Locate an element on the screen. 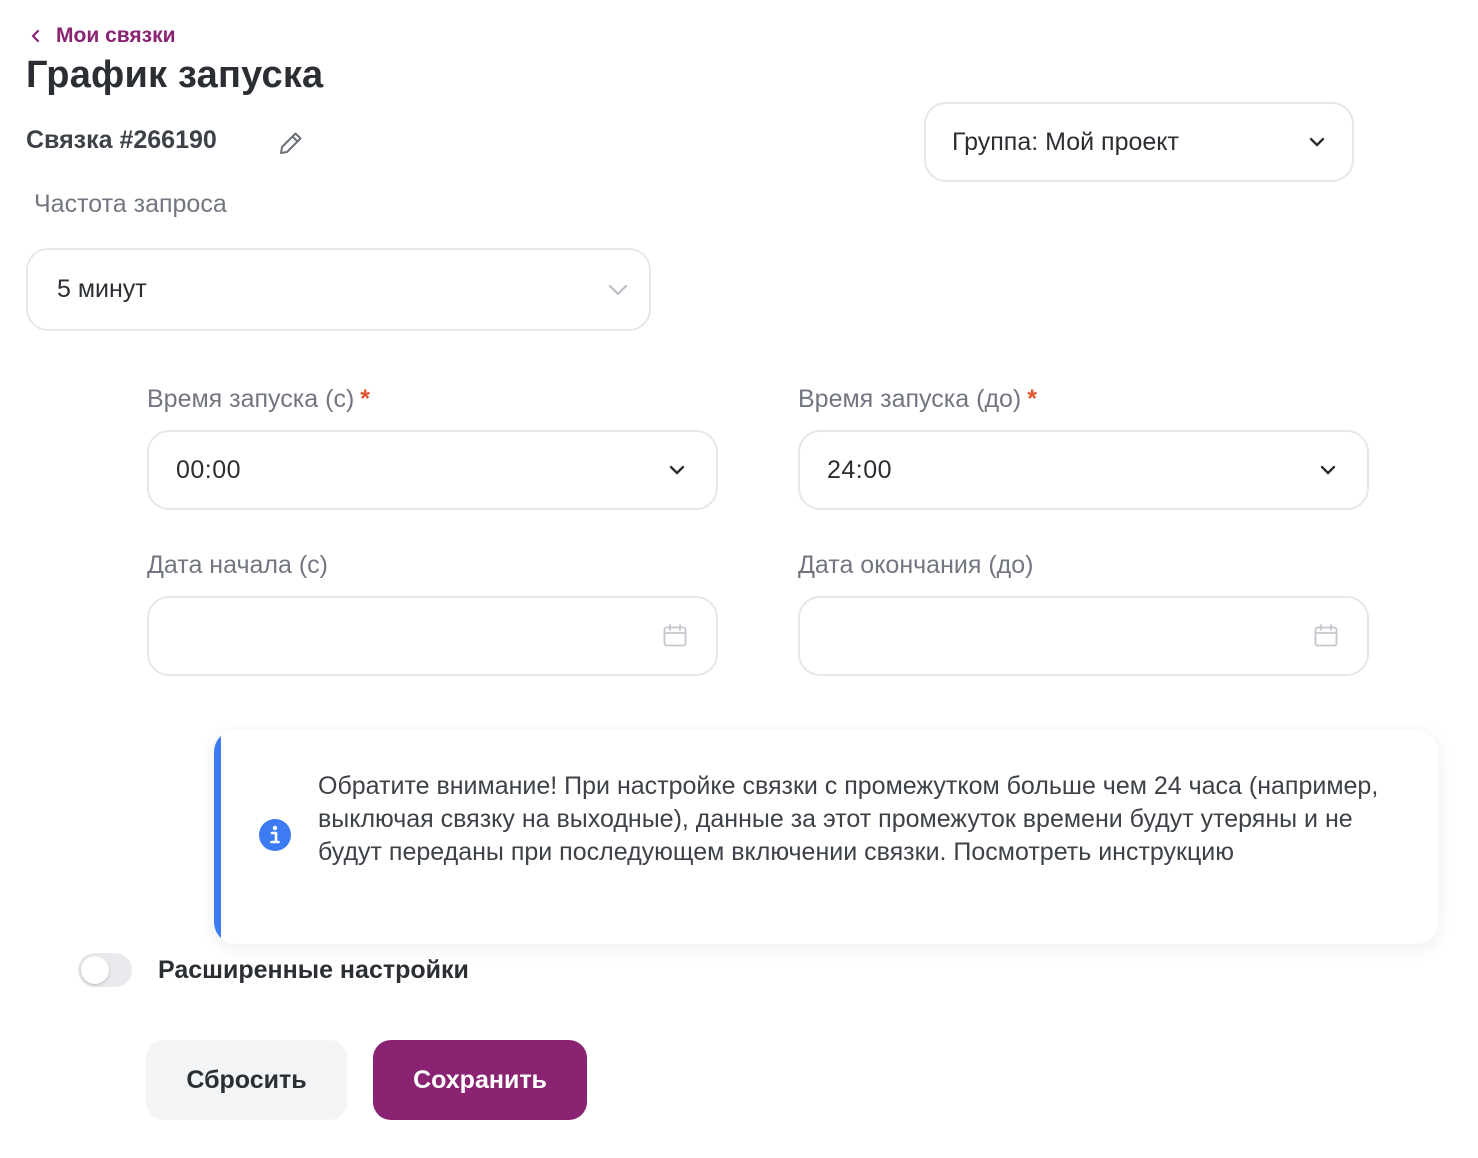  time-from-value: 00:00 is located at coordinates (209, 469).